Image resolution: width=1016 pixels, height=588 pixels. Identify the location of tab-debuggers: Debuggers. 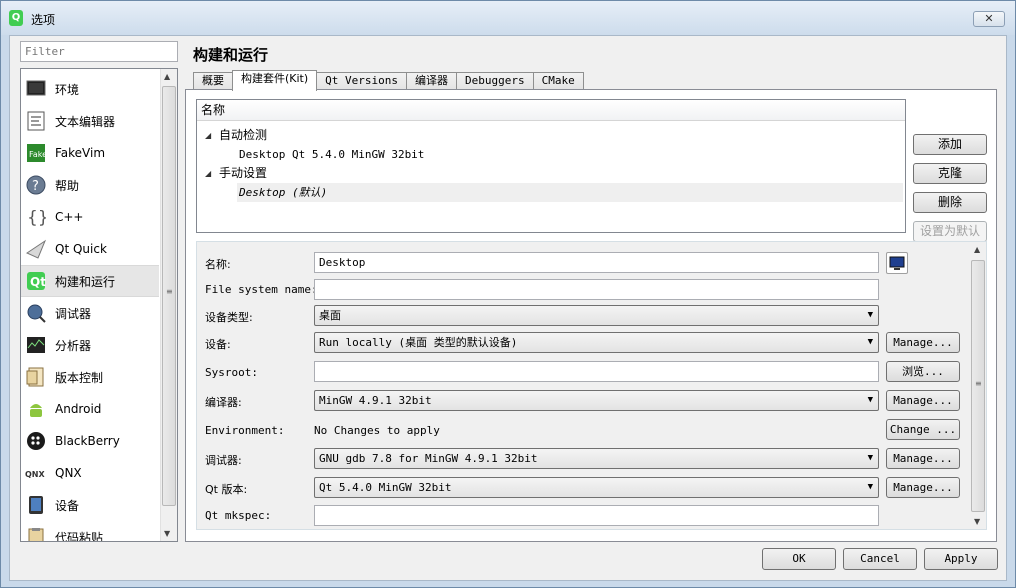
(495, 81).